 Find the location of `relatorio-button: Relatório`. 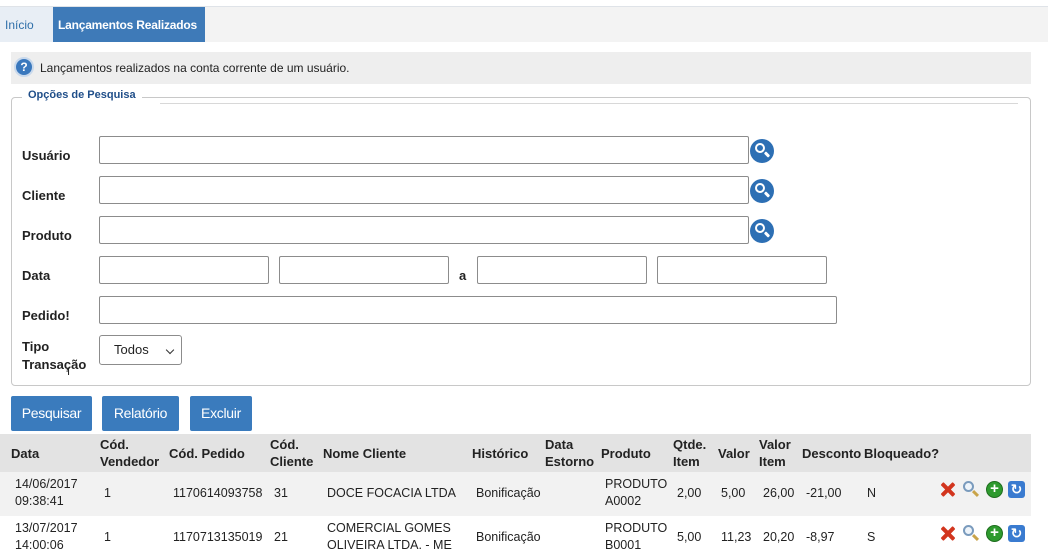

relatorio-button: Relatório is located at coordinates (140, 413).